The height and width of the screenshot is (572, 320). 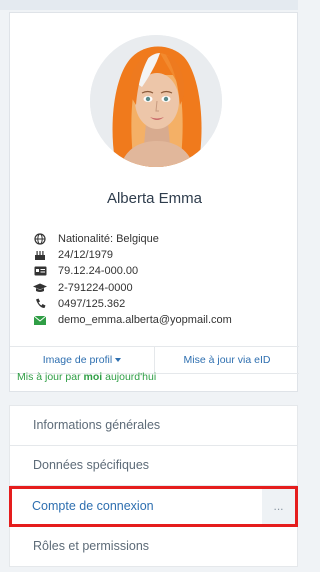 I want to click on info-text: 0497/125.362, so click(x=92, y=303).